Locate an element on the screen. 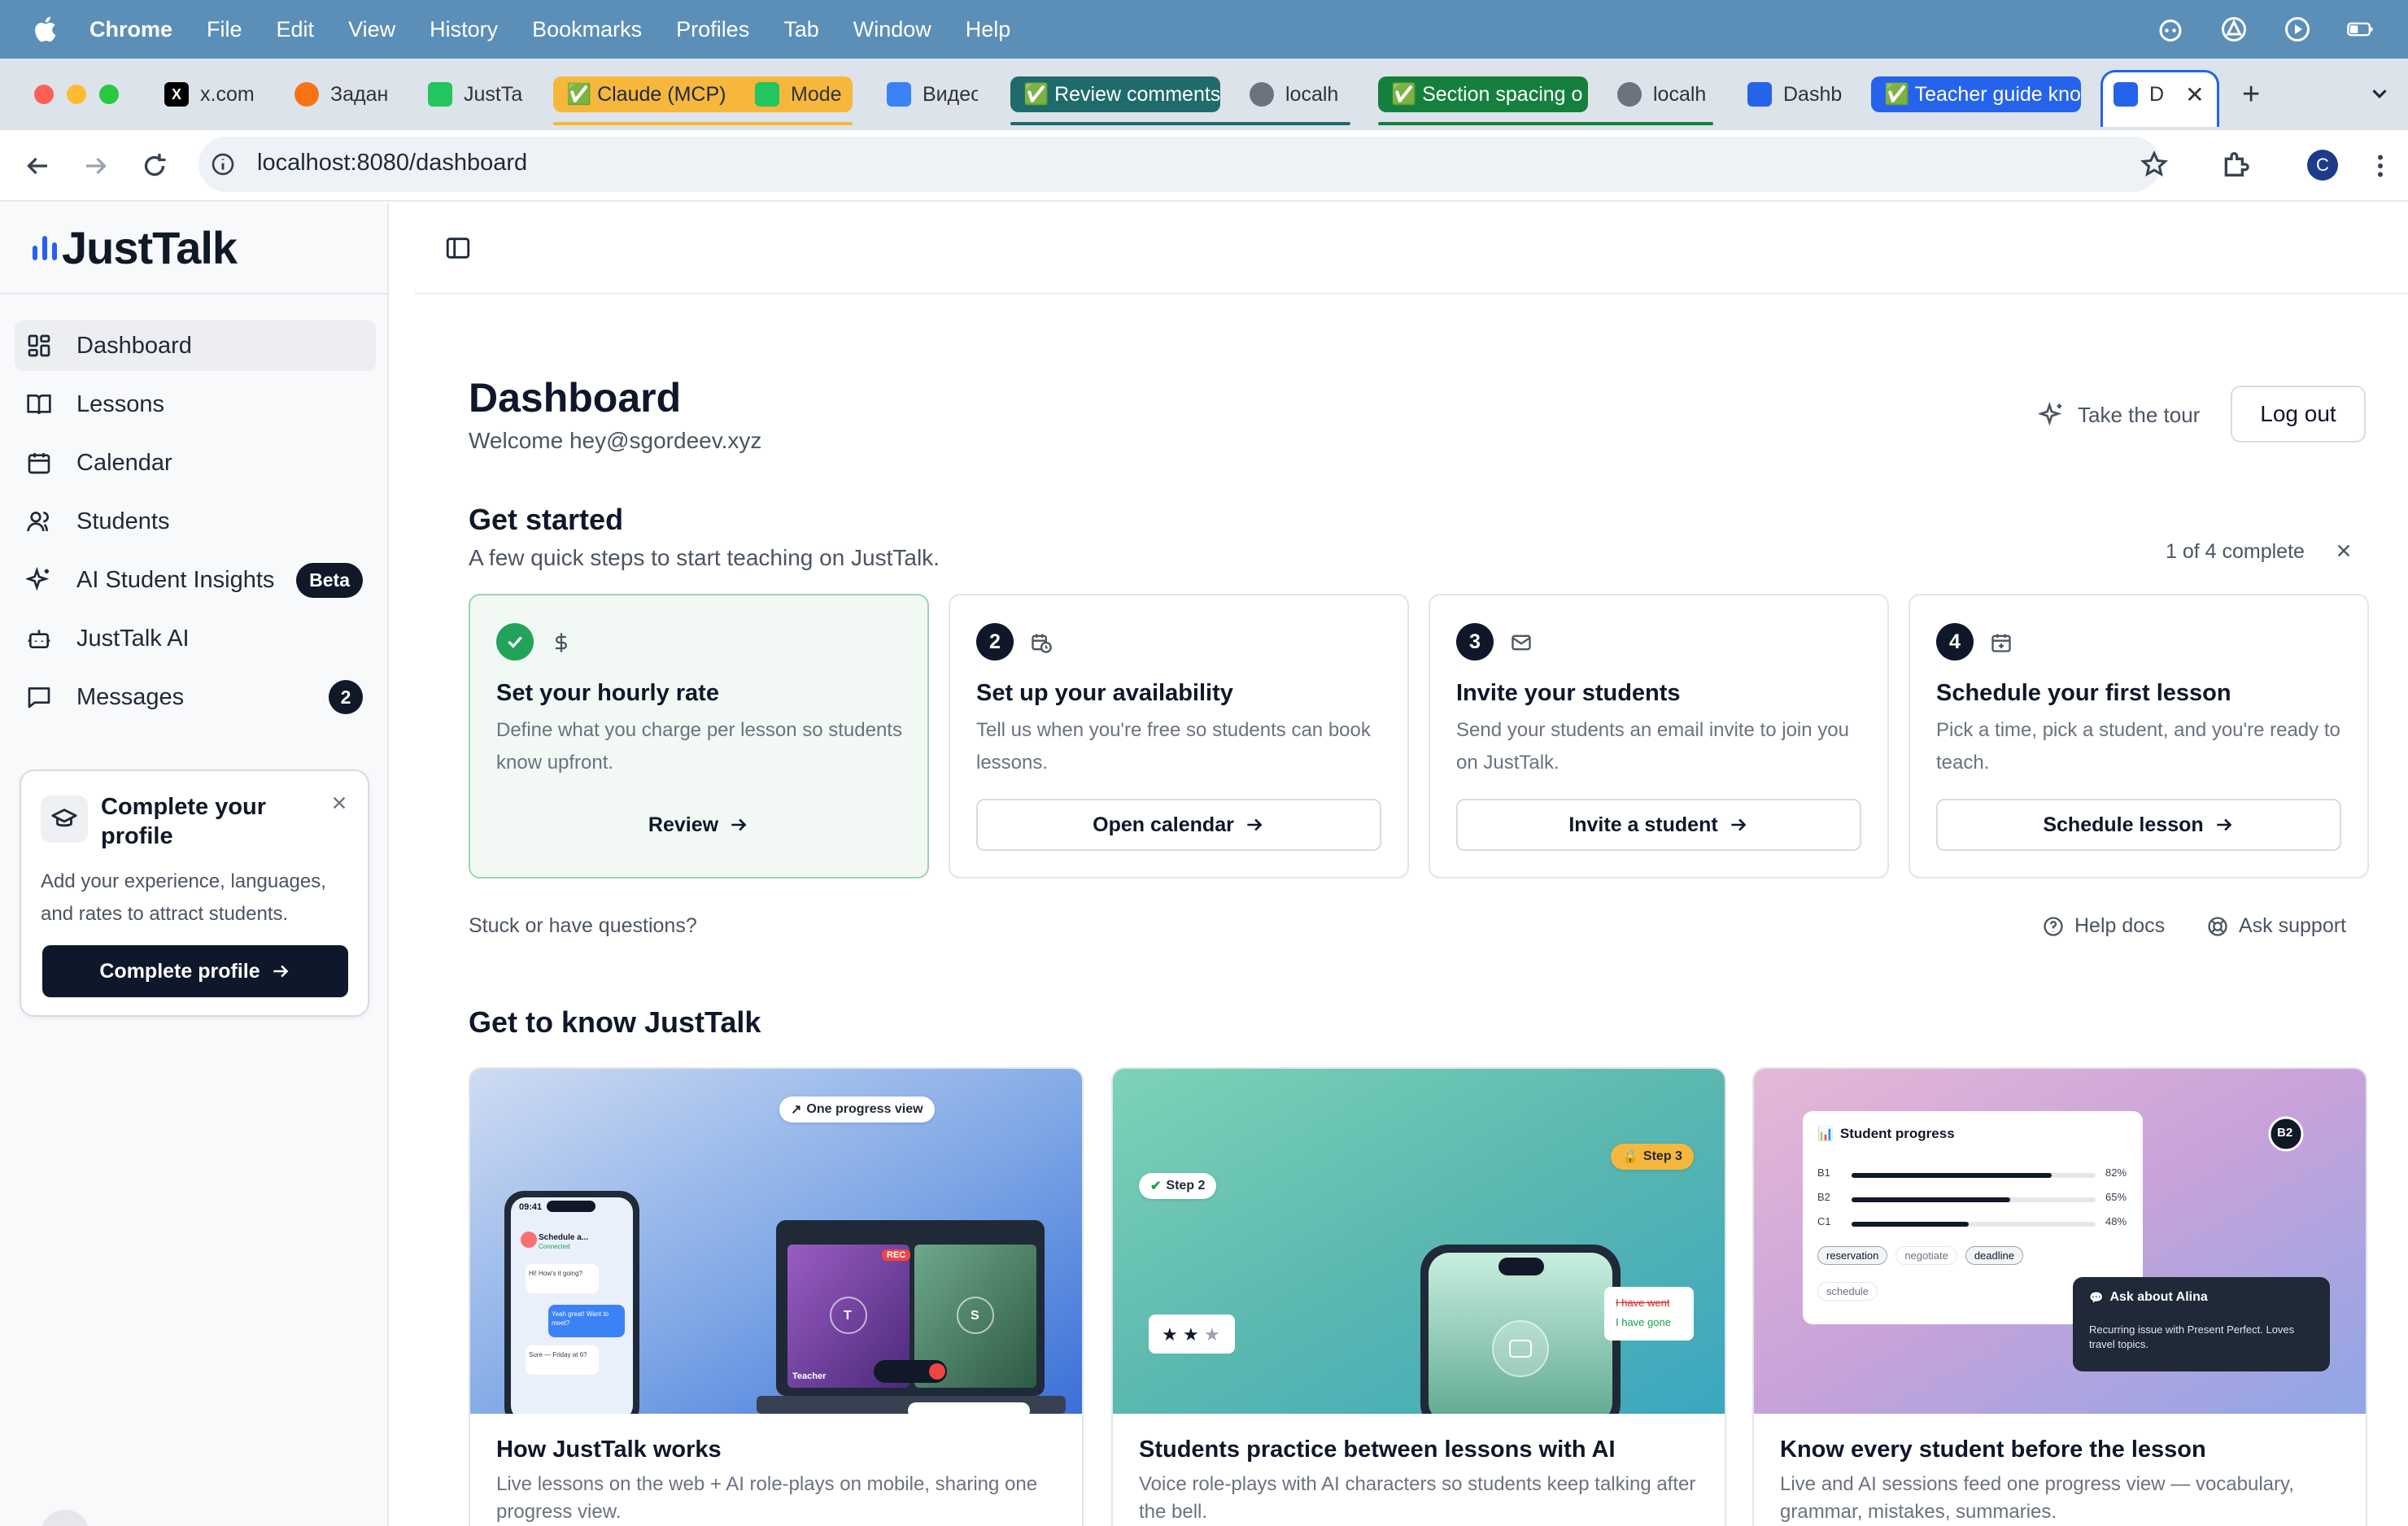 This screenshot has width=2408, height=1526. sidebar-toggle-icon is located at coordinates (458, 248).